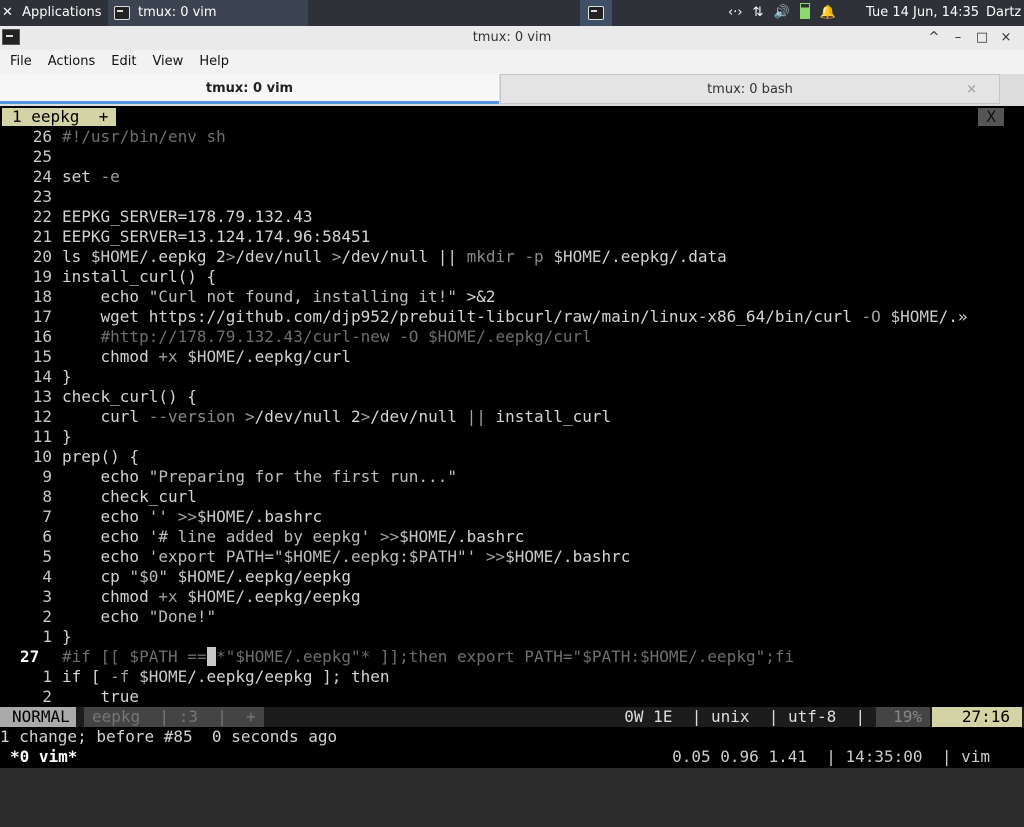  Describe the element at coordinates (129, 396) in the screenshot. I see `code-token: check_curl() {` at that location.